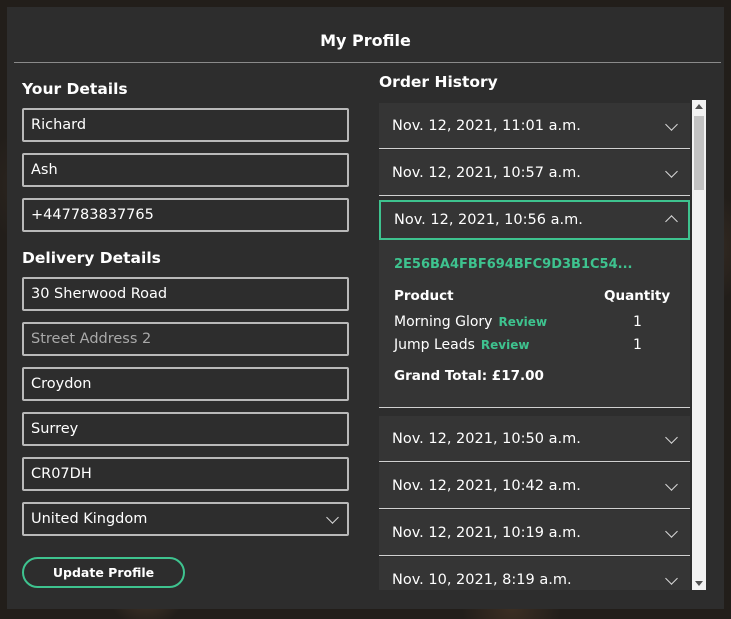 The width and height of the screenshot is (731, 619). Describe the element at coordinates (699, 153) in the screenshot. I see `scrollbar-thumb` at that location.